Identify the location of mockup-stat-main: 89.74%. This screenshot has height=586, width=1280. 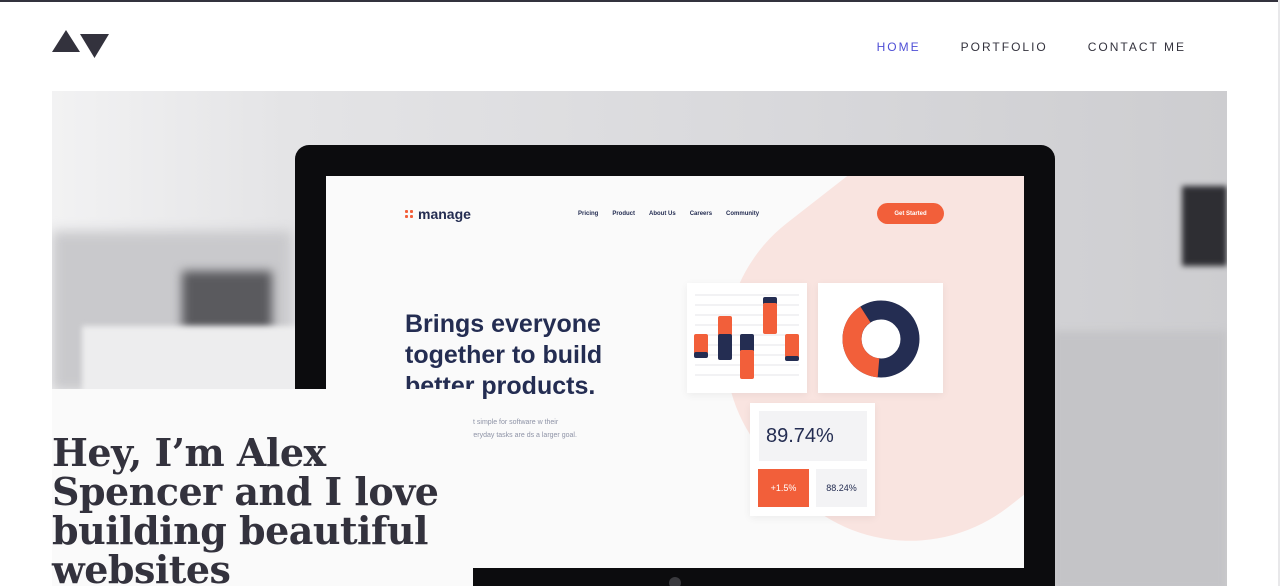
(813, 436).